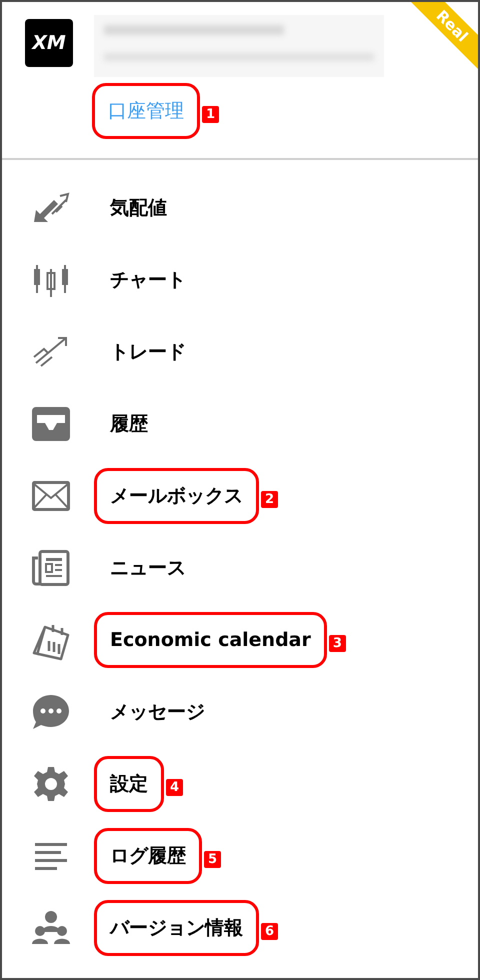 This screenshot has height=980, width=480. Describe the element at coordinates (211, 114) in the screenshot. I see `callout-number: 1` at that location.